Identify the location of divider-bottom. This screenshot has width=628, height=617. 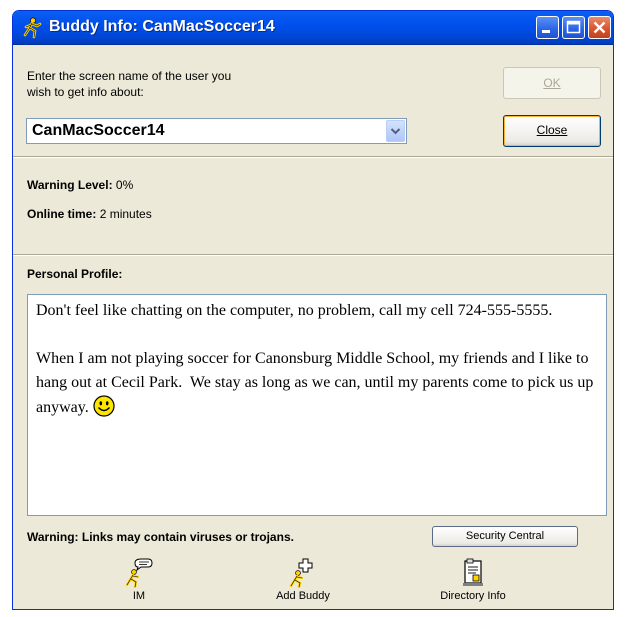
(313, 255).